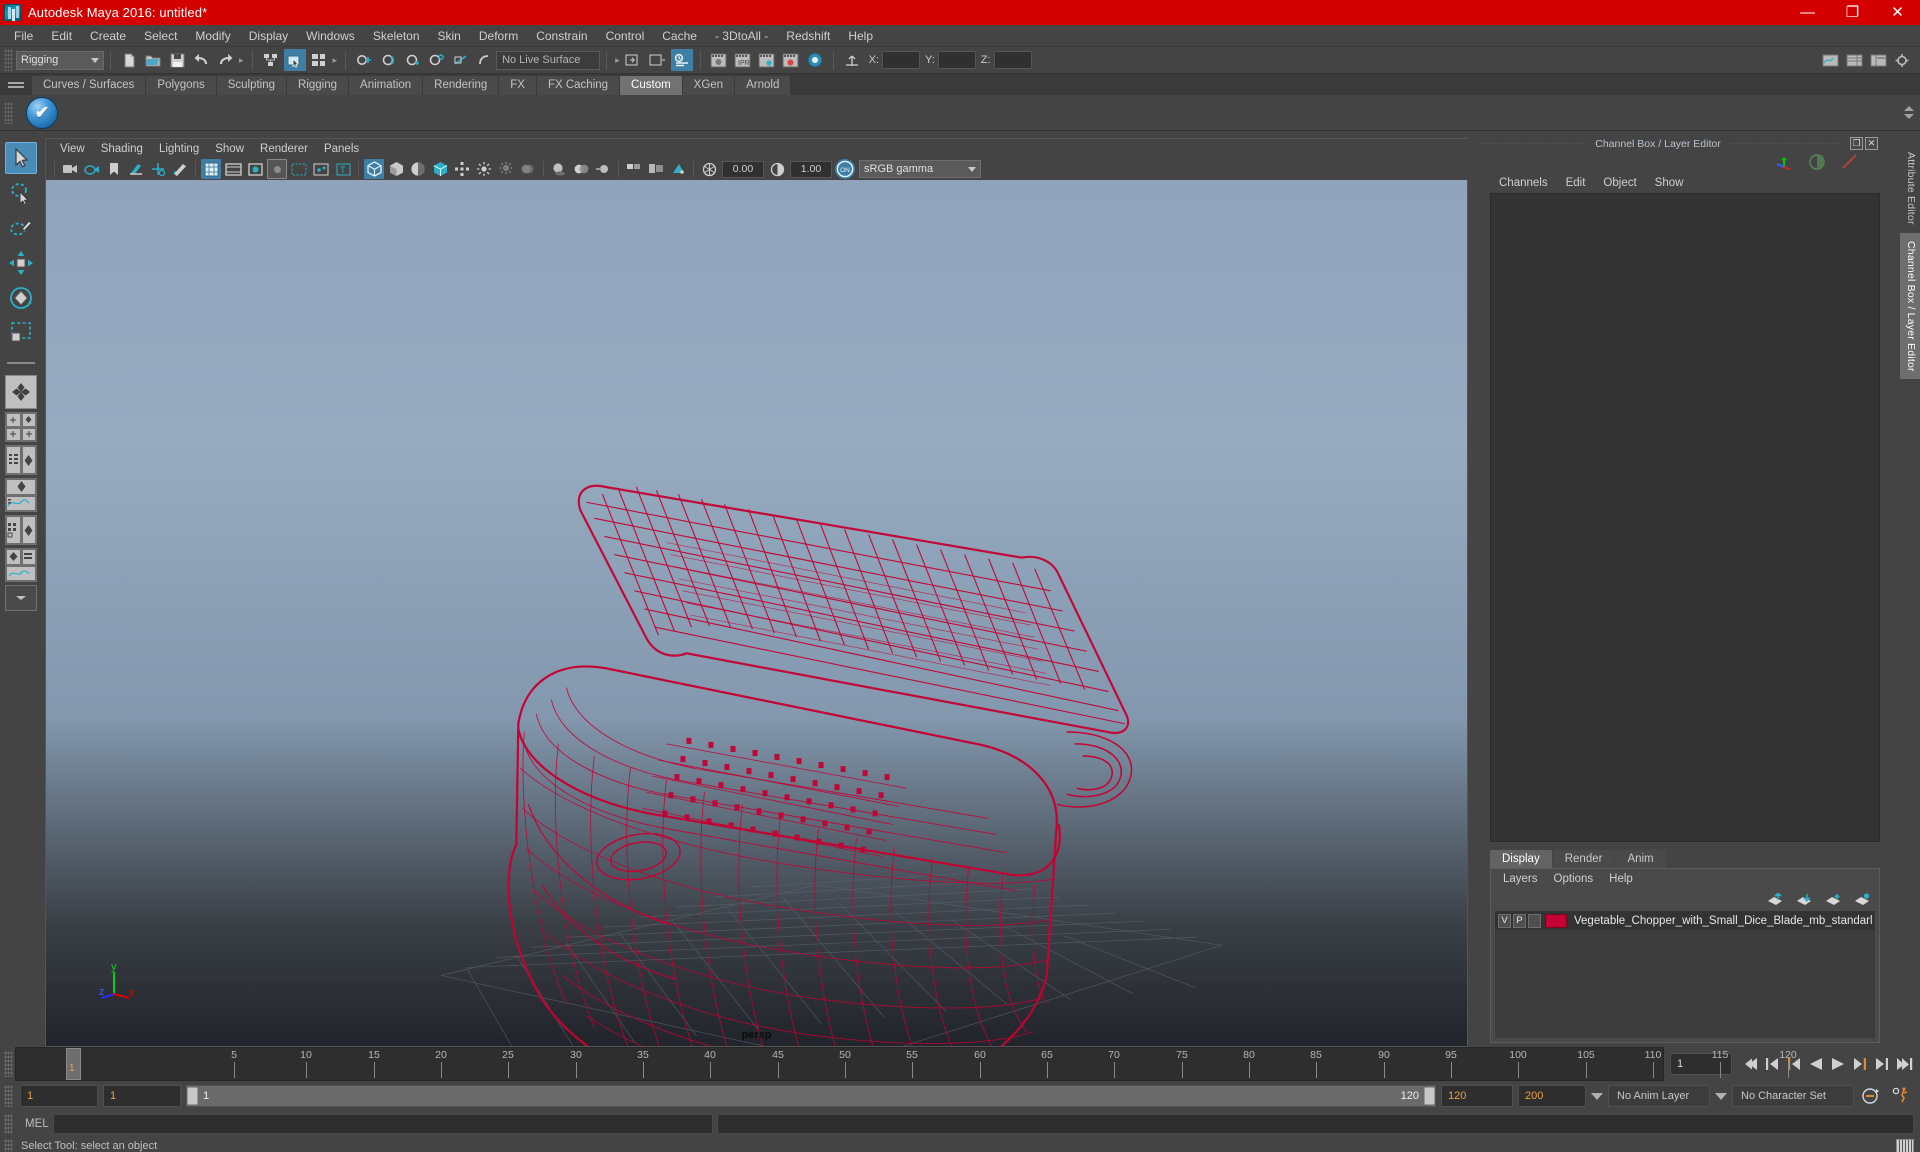  I want to click on shelf-tab-curves-surfaces: Curves / Surfaces, so click(89, 85).